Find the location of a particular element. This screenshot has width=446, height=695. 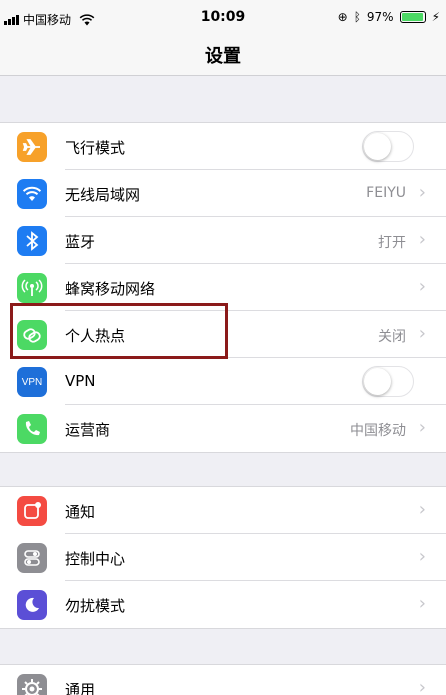

settings-row-carrier: 运营商 中国移动 › is located at coordinates (223, 428).